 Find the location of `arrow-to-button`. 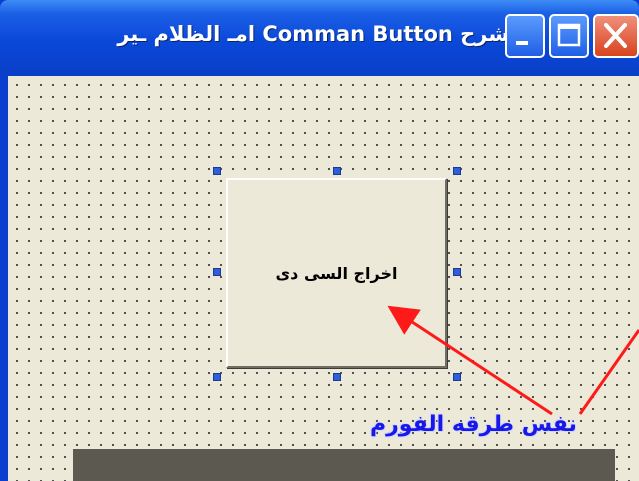

arrow-to-button is located at coordinates (470, 360).